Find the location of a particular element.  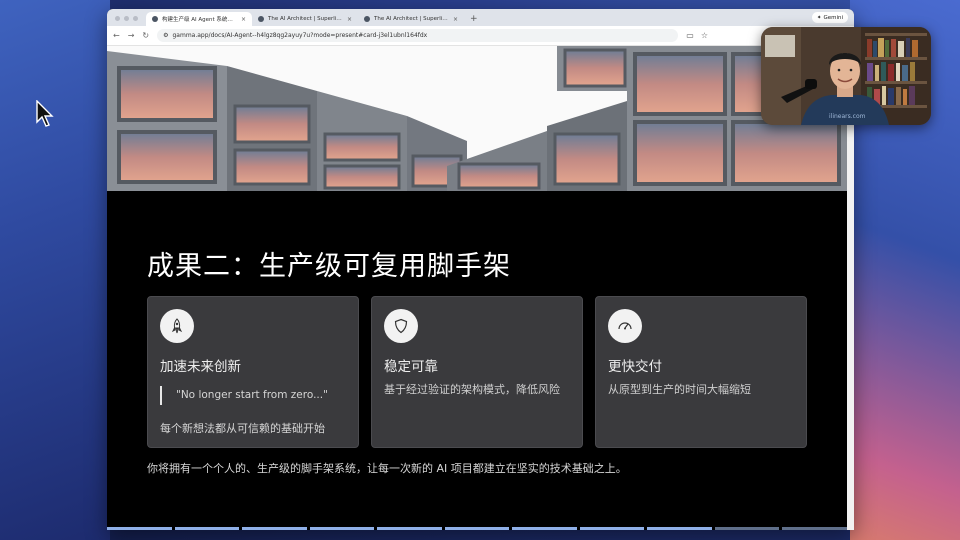

card-description: 从原型到生产的时间大幅缩短 is located at coordinates (679, 389).